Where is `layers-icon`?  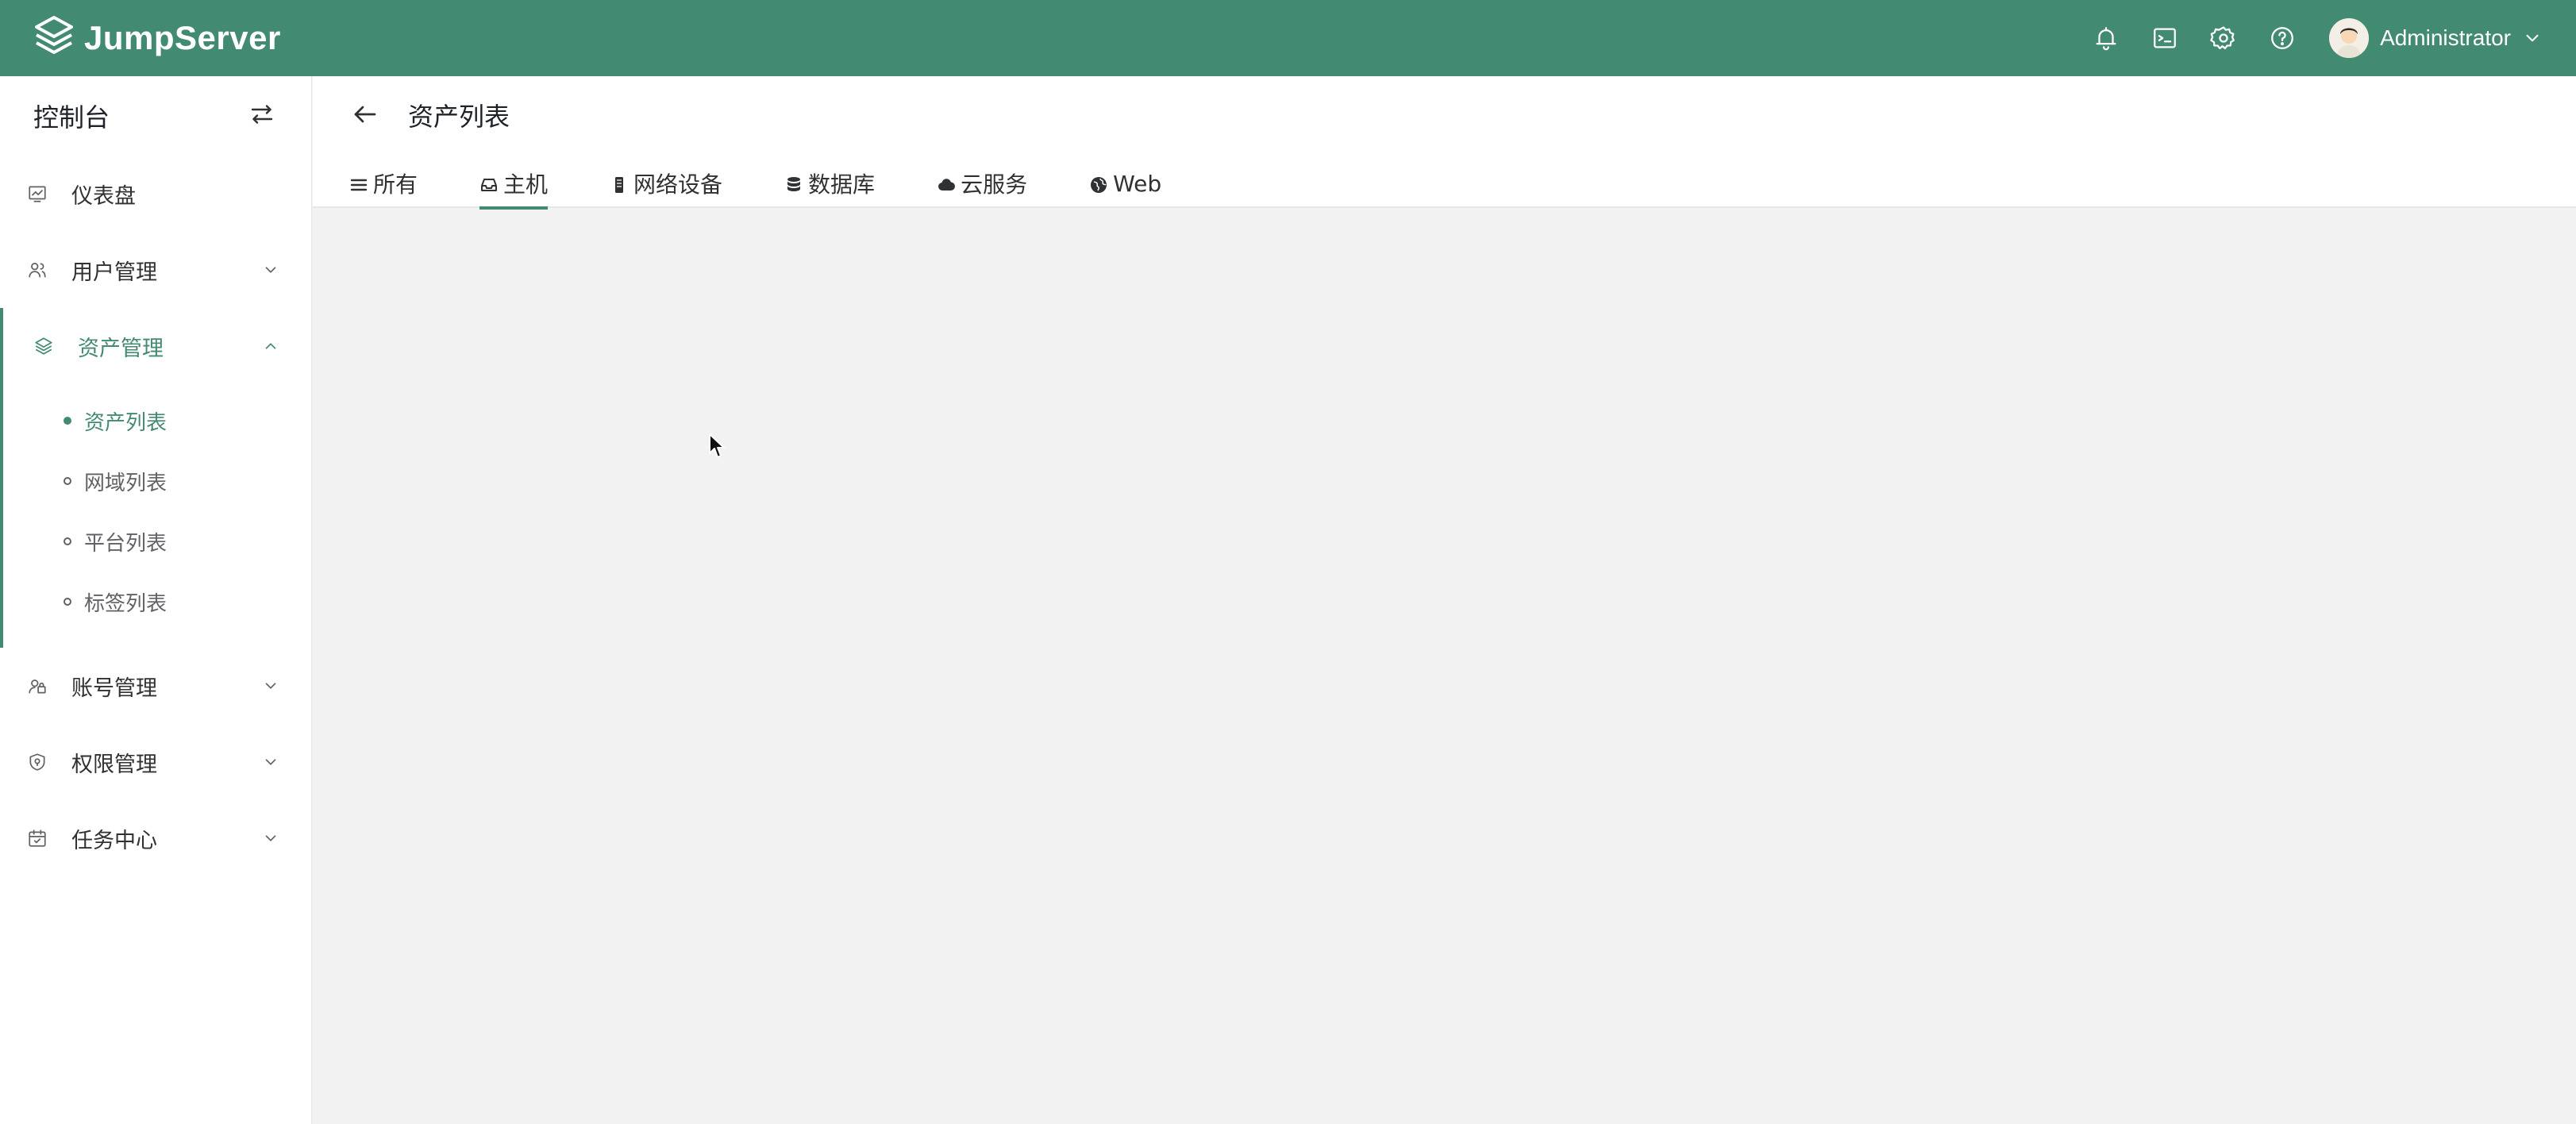 layers-icon is located at coordinates (43, 346).